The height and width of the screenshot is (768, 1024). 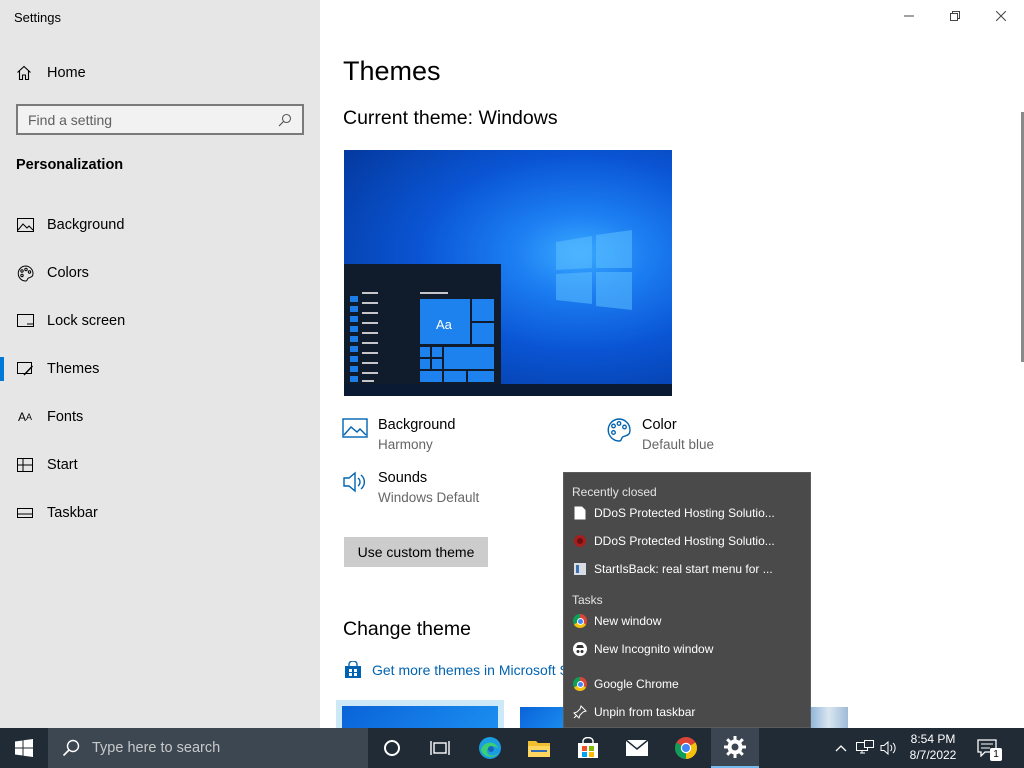 I want to click on sounds-title: Sounds, so click(x=403, y=478).